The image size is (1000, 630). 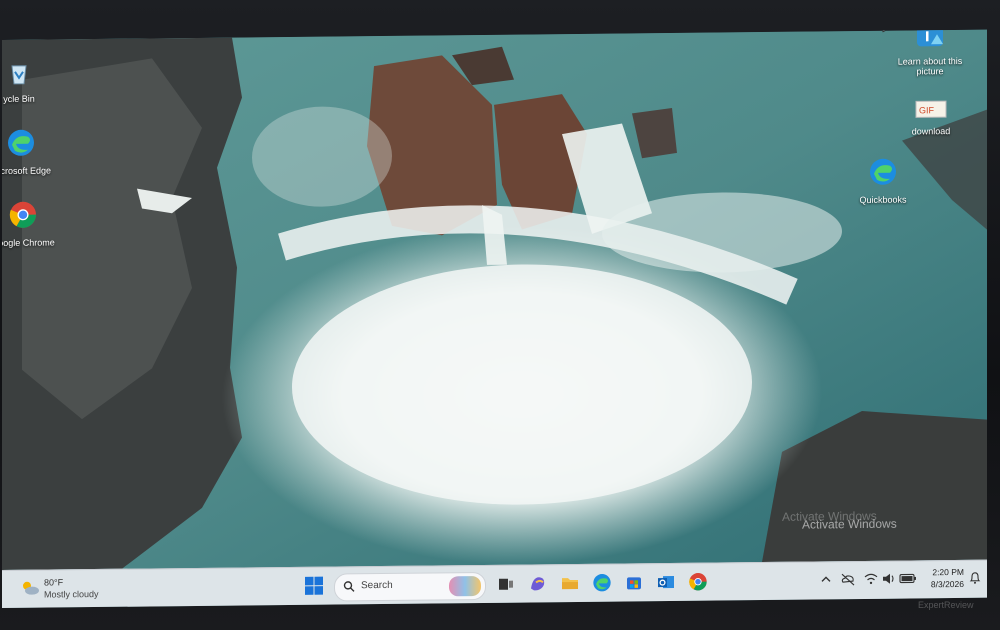 I want to click on file-explorer-button, so click(x=571, y=584).